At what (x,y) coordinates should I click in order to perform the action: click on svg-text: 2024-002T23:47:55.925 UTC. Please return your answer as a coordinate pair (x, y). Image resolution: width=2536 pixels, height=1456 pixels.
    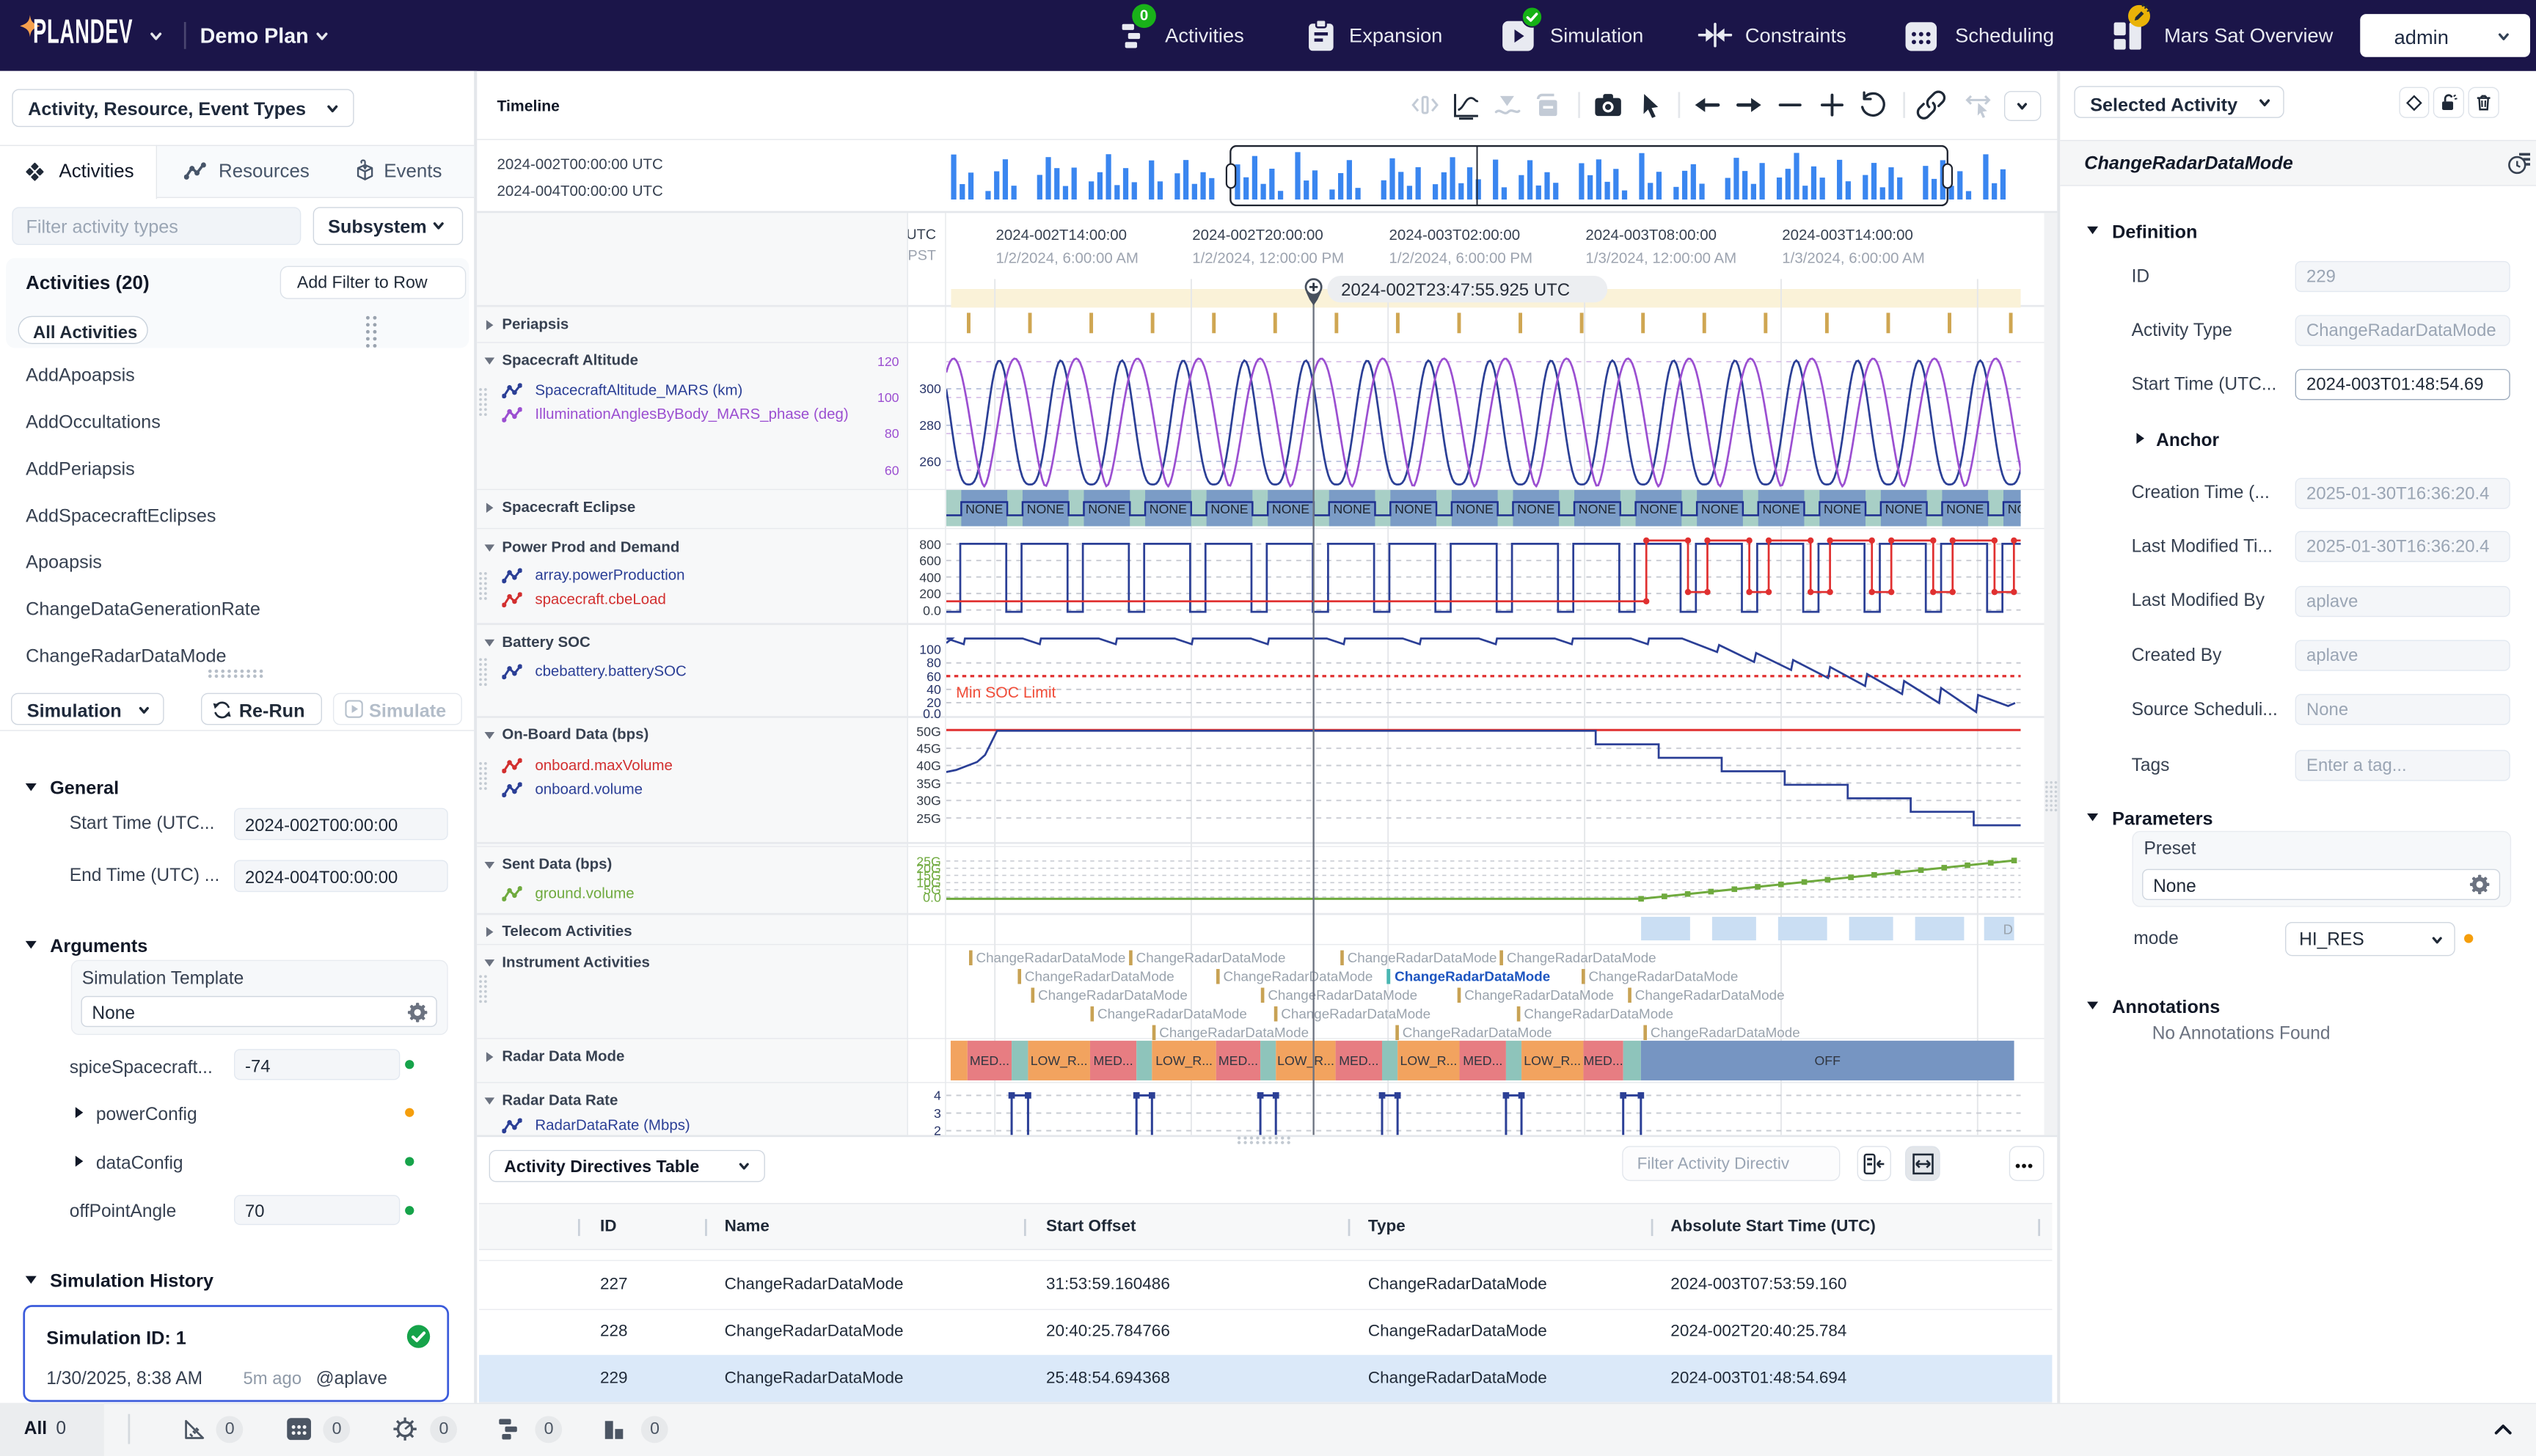
    Looking at the image, I should click on (1455, 290).